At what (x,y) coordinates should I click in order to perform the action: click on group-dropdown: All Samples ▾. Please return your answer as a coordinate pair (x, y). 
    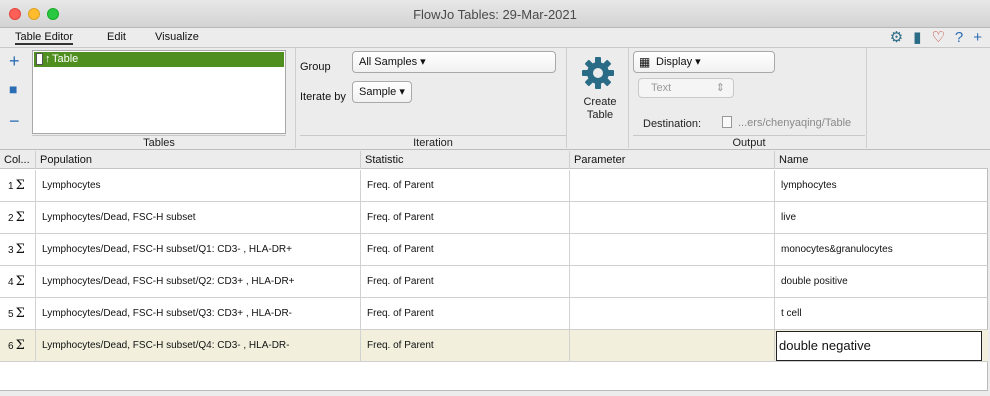
    Looking at the image, I should click on (454, 62).